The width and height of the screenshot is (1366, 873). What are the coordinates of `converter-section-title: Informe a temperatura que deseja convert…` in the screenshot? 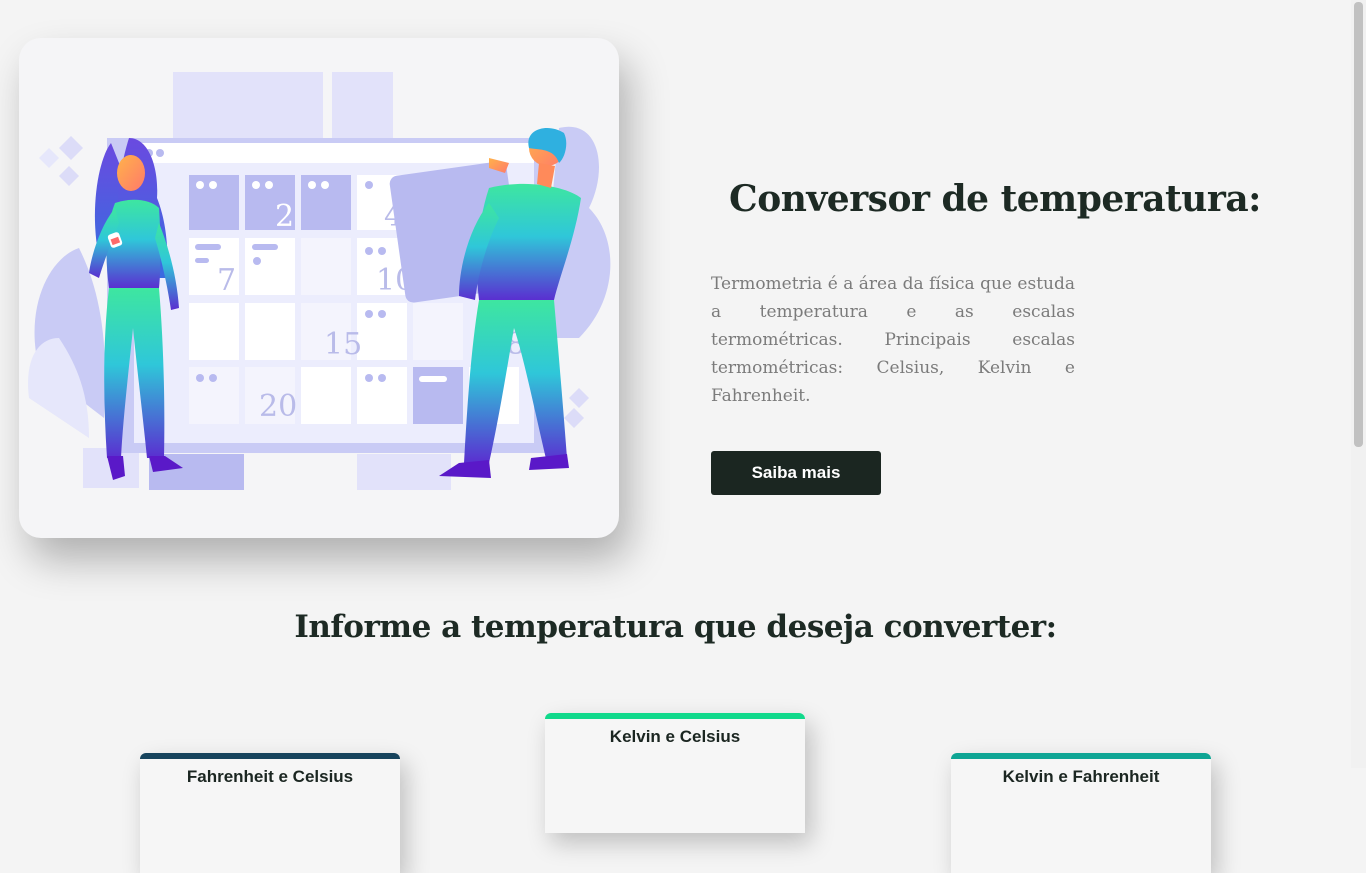 It's located at (675, 627).